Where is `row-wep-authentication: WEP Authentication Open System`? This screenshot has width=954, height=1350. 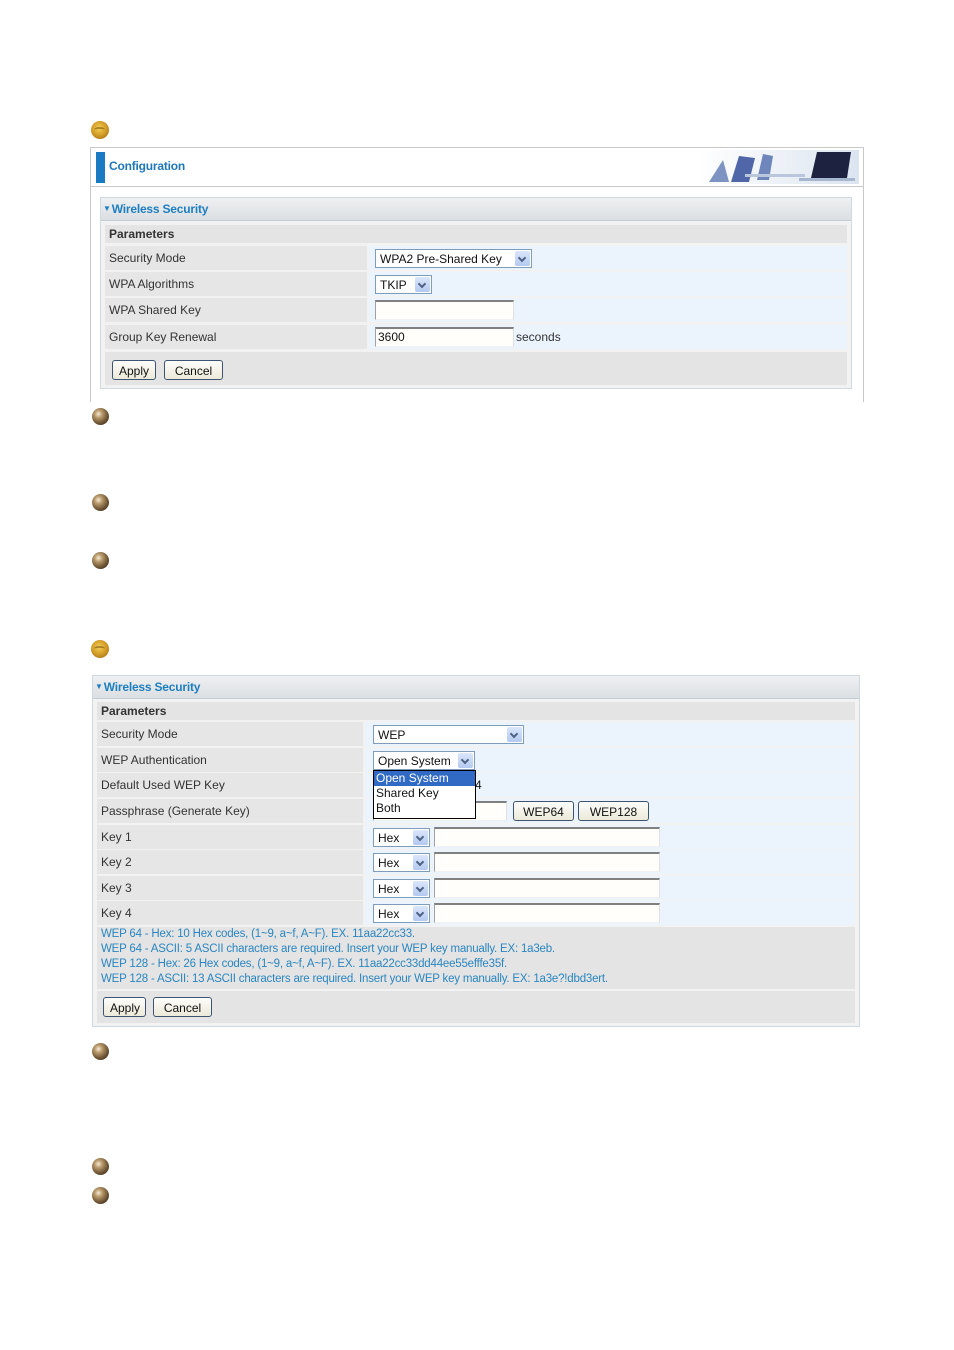 row-wep-authentication: WEP Authentication Open System is located at coordinates (476, 760).